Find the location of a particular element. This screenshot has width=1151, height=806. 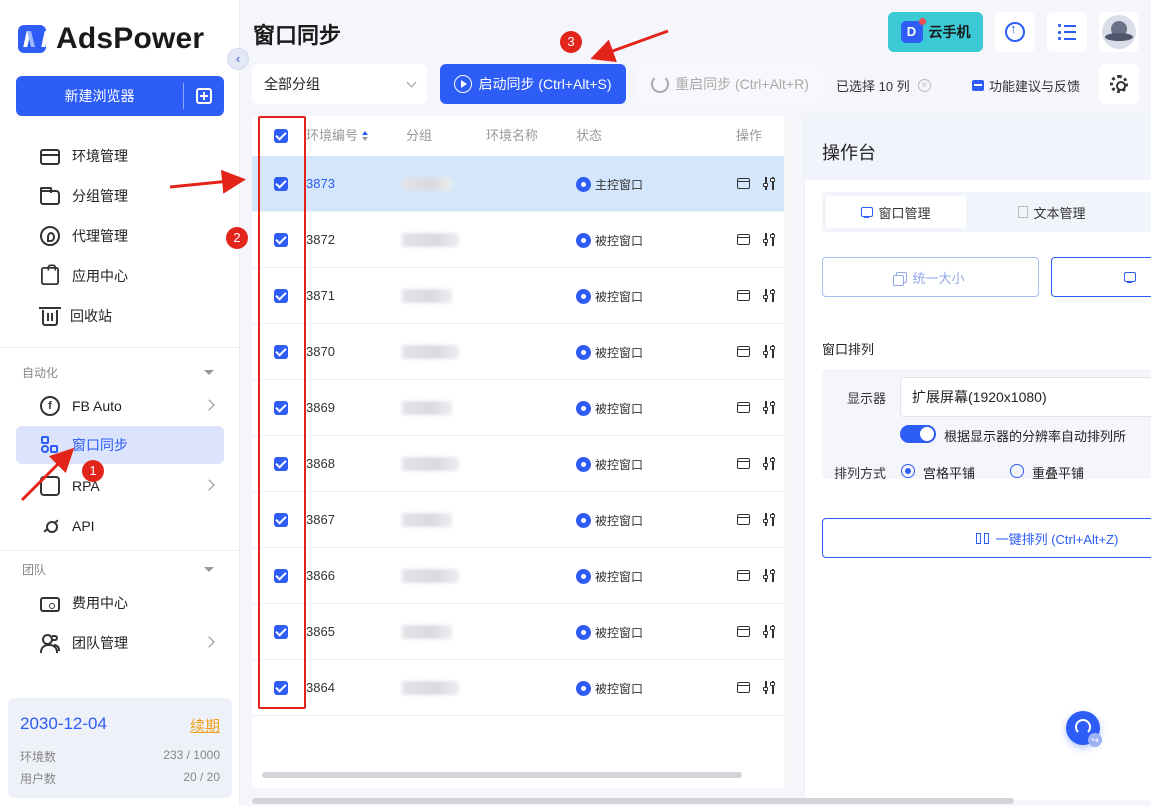

collapse-sidebar-button: ‹ is located at coordinates (238, 59).